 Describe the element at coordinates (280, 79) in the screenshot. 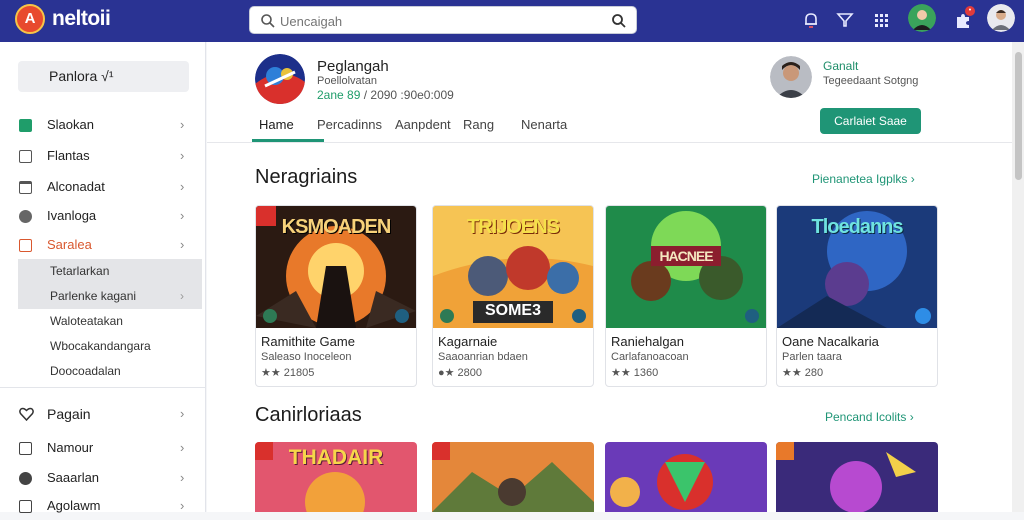

I see `game-logo` at that location.